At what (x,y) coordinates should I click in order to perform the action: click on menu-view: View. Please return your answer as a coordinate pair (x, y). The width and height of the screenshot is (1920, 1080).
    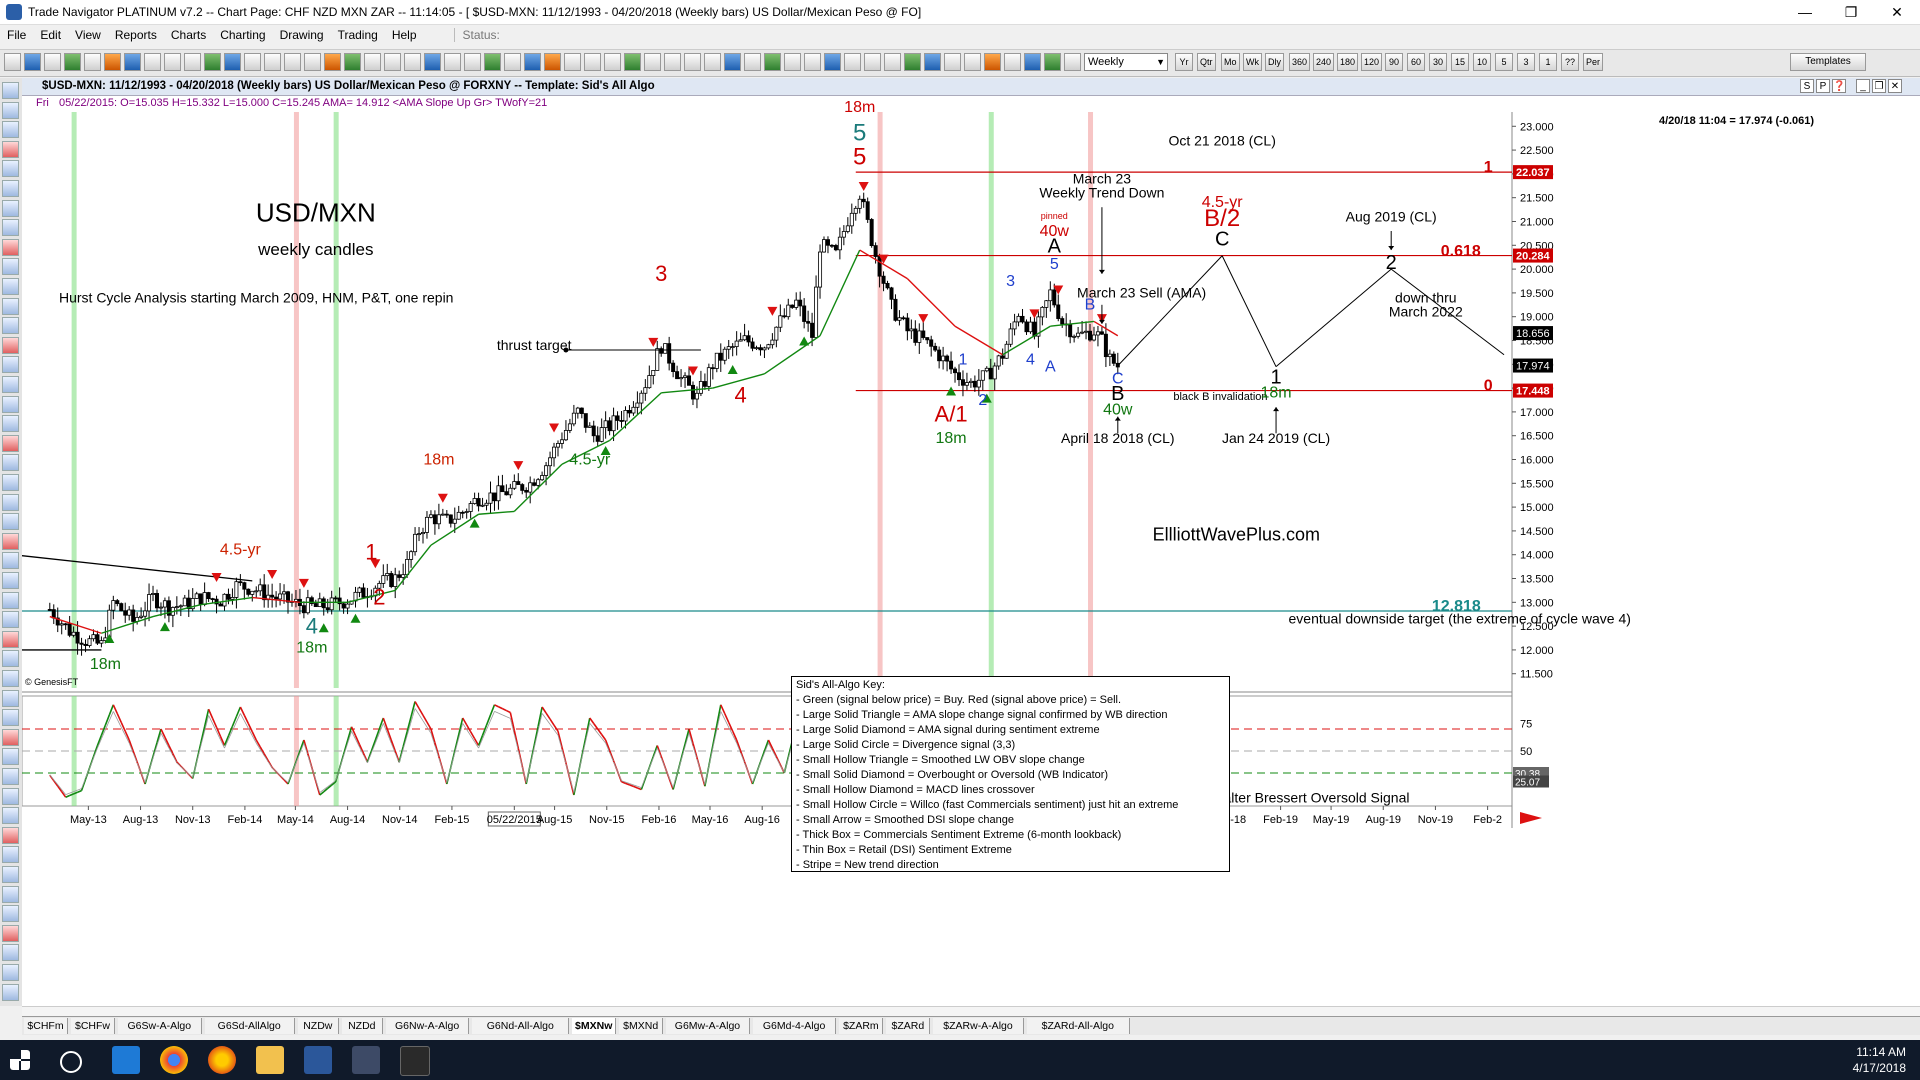
    Looking at the image, I should click on (88, 35).